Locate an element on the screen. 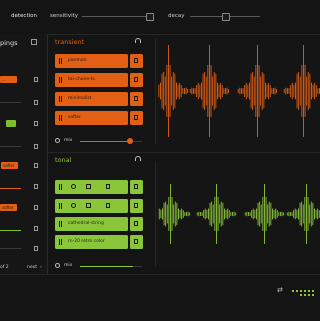 This screenshot has height=321, width=320. transient-row-3: minimalist is located at coordinates (91, 99).